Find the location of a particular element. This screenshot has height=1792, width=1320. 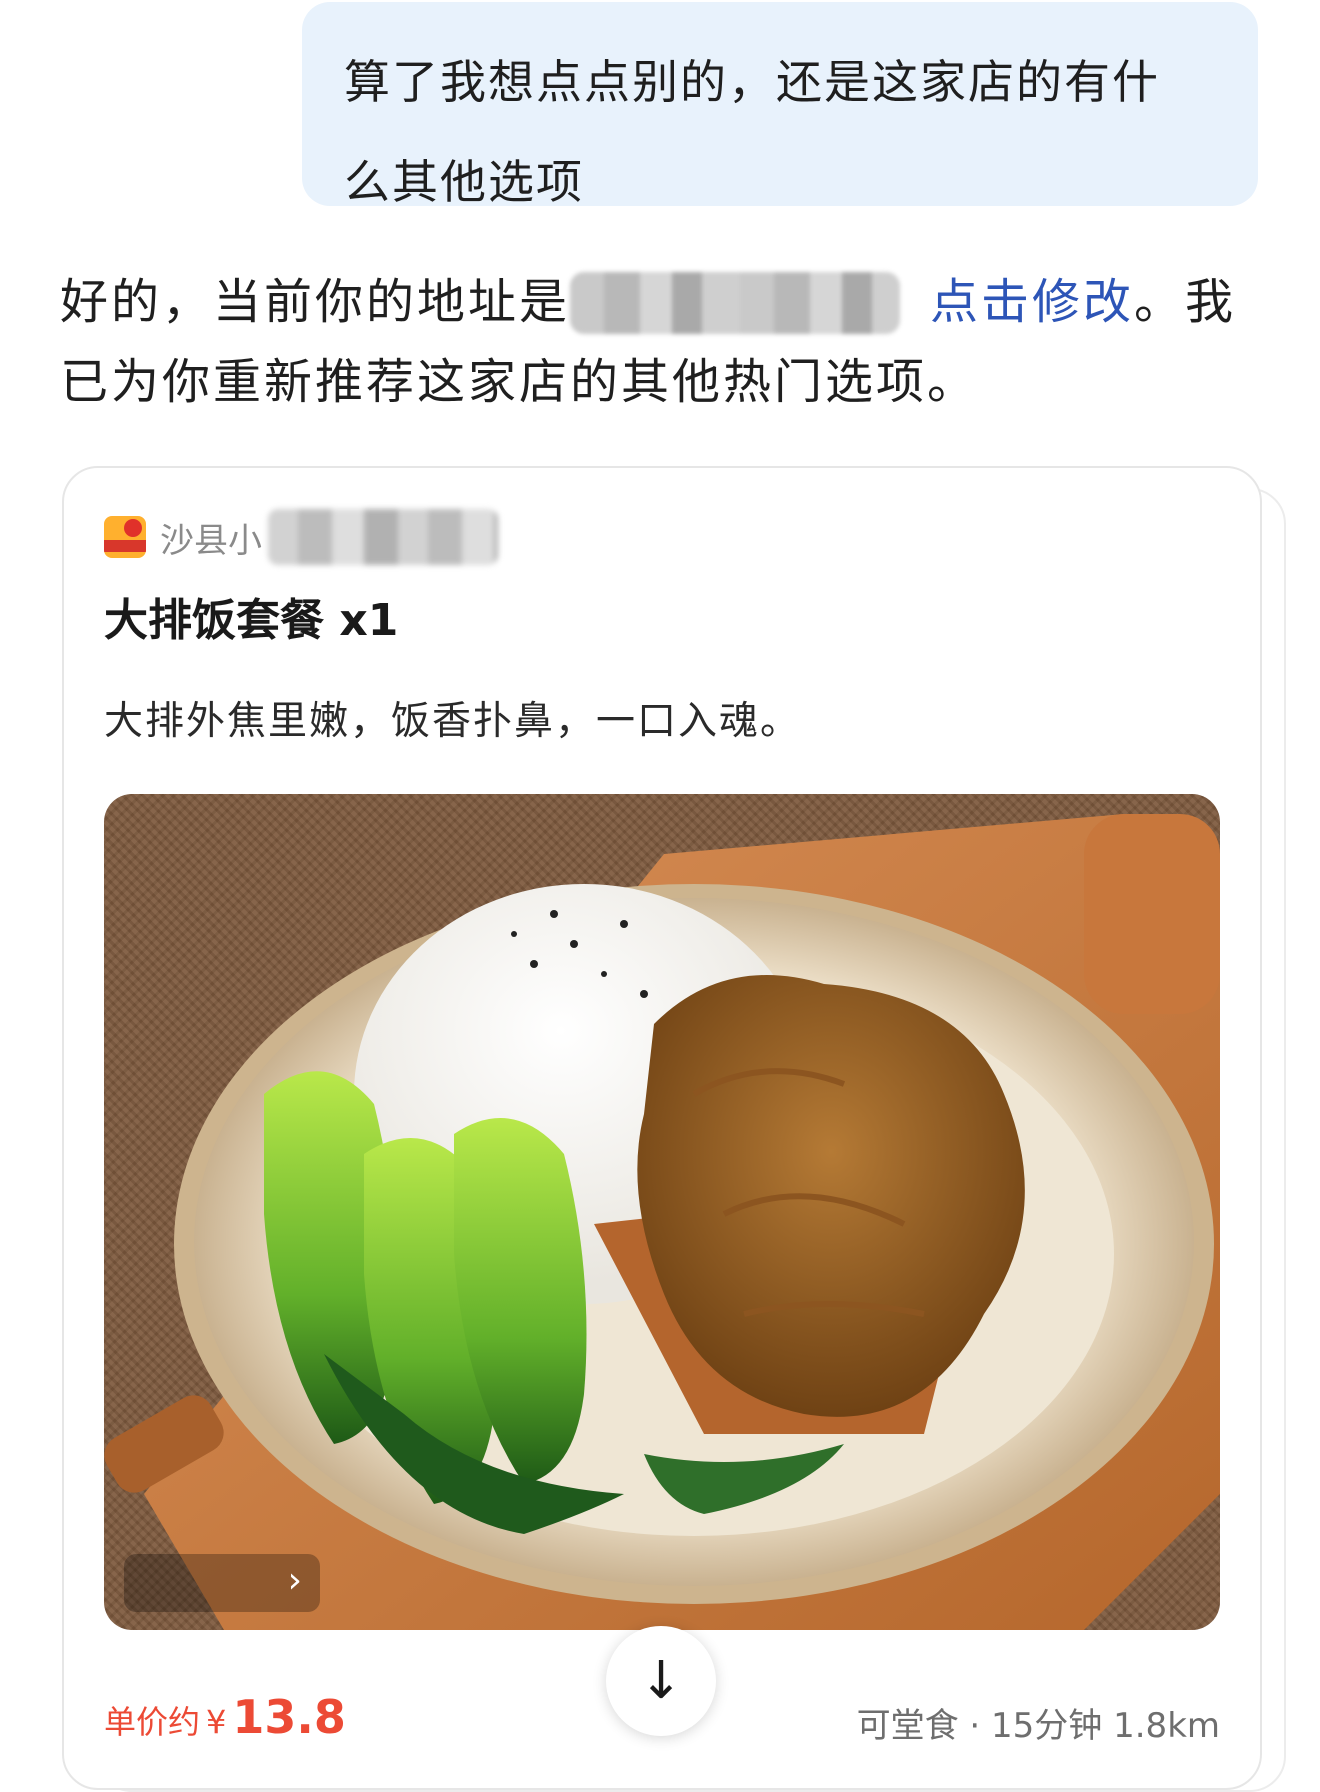

price-row: 单价约 ¥ 13.8 is located at coordinates (225, 1717).